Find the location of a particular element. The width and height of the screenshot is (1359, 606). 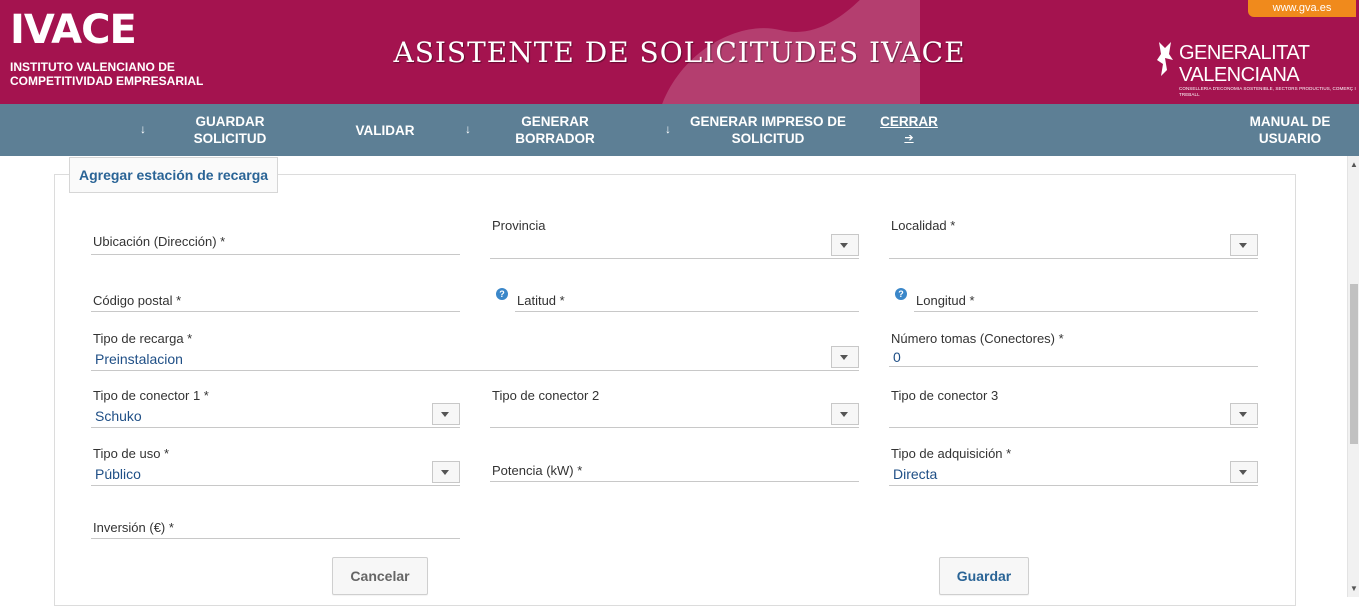

guardar-solicitud-button: GUARDAR SOLICITUD is located at coordinates (230, 130).